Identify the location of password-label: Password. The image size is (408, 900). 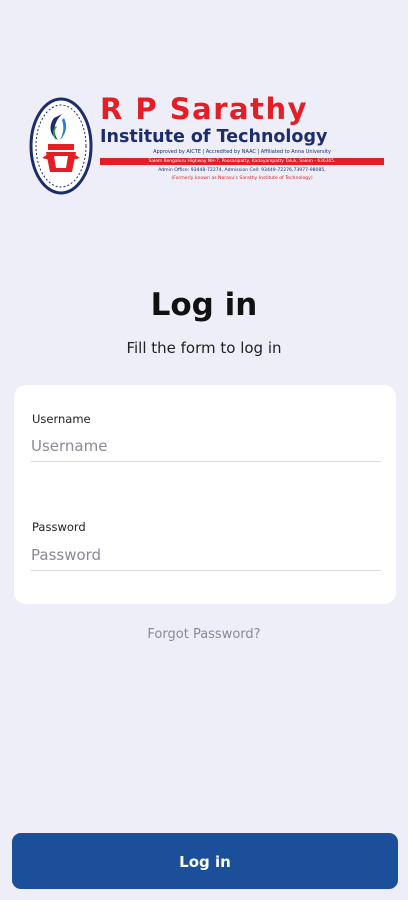
(59, 527).